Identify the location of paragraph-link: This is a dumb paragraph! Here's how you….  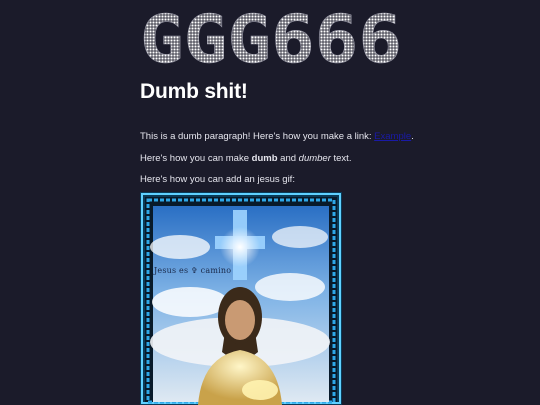
(277, 136).